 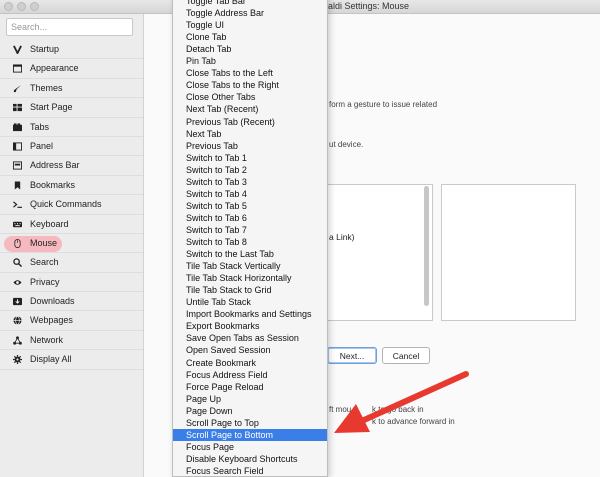 I want to click on menu-item: Clone Tab, so click(x=250, y=37).